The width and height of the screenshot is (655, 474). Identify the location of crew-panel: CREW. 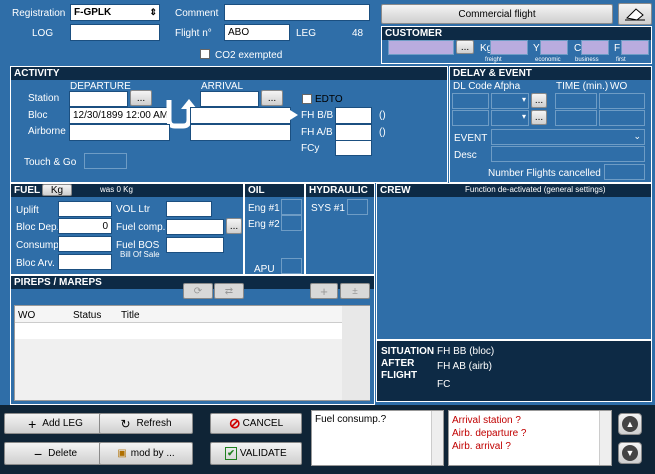
(514, 261).